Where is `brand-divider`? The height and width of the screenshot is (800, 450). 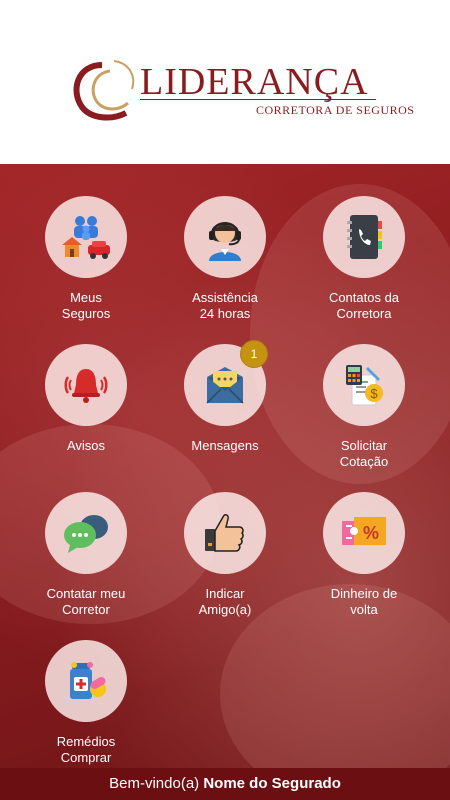
brand-divider is located at coordinates (258, 99).